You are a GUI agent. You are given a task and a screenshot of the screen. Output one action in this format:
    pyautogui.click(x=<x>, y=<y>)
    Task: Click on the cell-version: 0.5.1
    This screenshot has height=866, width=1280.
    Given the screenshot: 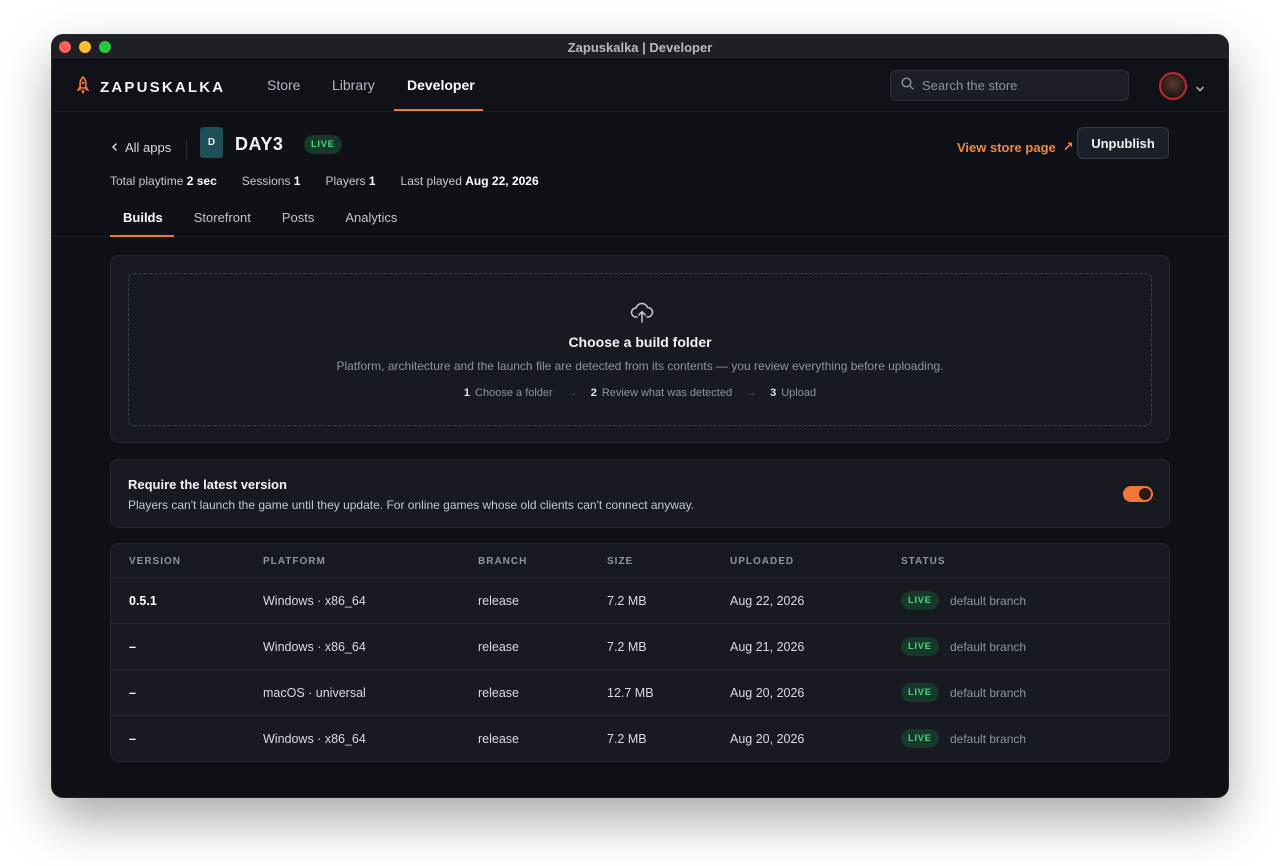 What is the action you would take?
    pyautogui.click(x=143, y=601)
    